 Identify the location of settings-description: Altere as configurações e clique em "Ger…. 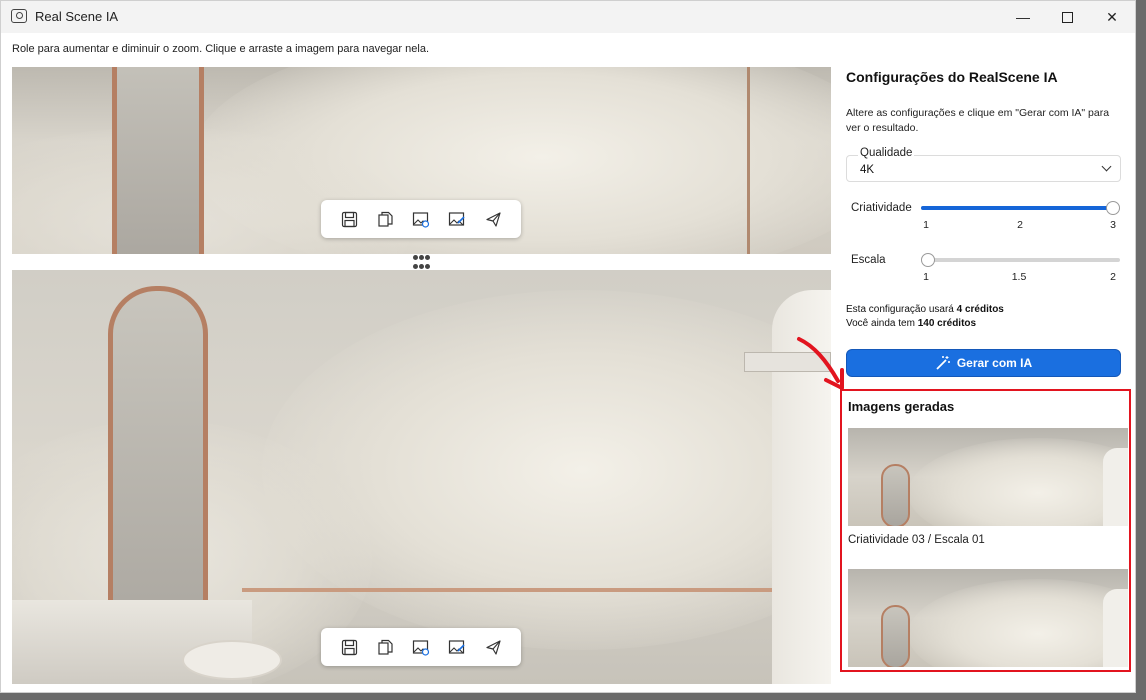
(978, 120).